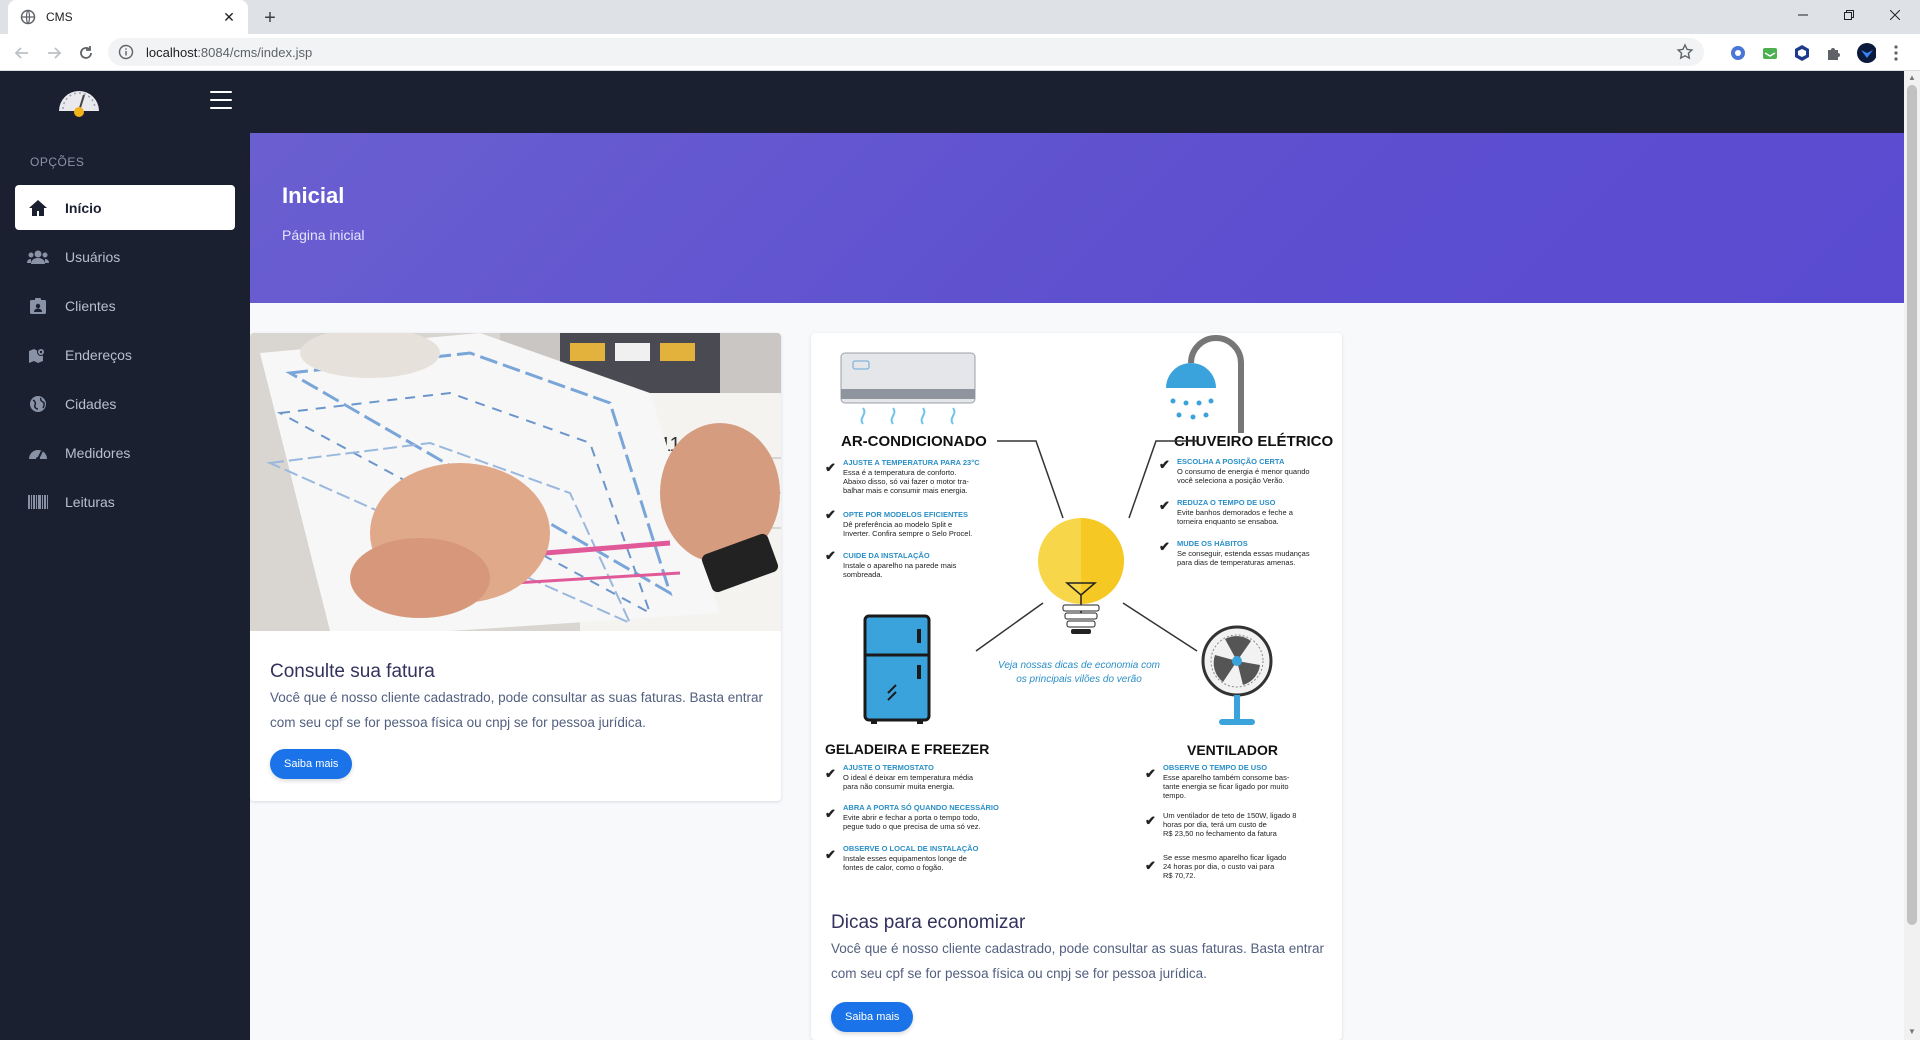 This screenshot has height=1040, width=1920. Describe the element at coordinates (911, 848) in the screenshot. I see `fridge-tip3-heading: OBSERVE O LOCAL DE INSTALAÇÃO` at that location.